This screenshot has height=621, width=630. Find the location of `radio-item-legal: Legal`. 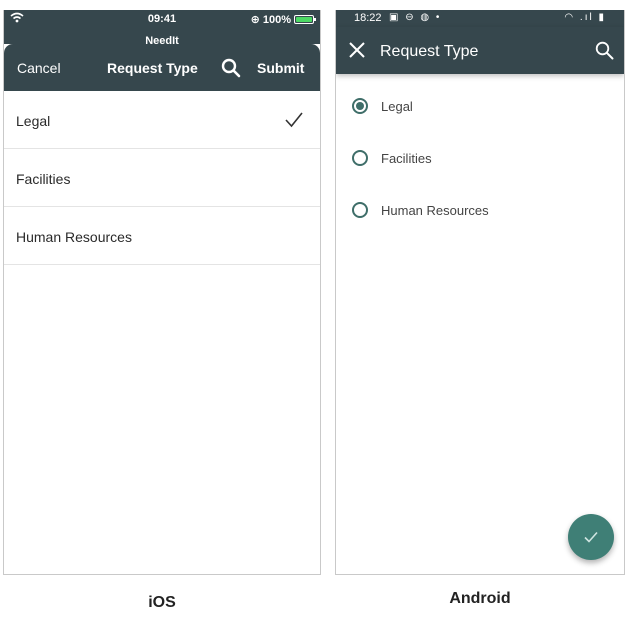

radio-item-legal: Legal is located at coordinates (480, 106).